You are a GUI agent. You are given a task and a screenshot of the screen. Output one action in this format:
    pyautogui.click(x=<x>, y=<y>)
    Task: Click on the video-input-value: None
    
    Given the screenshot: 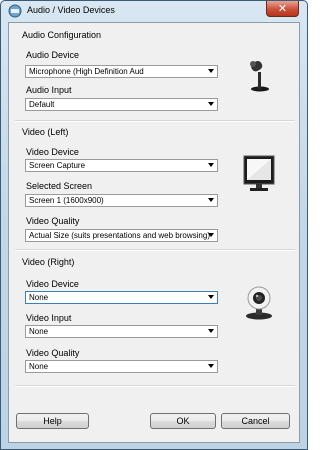 What is the action you would take?
    pyautogui.click(x=39, y=331)
    